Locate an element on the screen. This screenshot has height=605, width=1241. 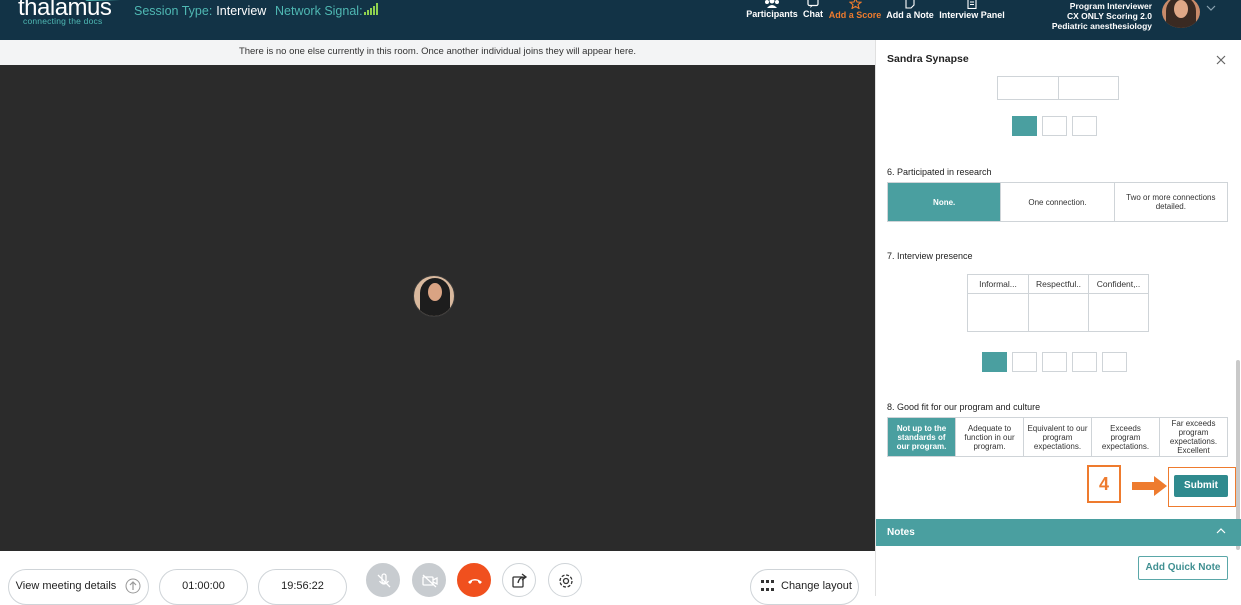
notes-header: Notes is located at coordinates (1058, 532).